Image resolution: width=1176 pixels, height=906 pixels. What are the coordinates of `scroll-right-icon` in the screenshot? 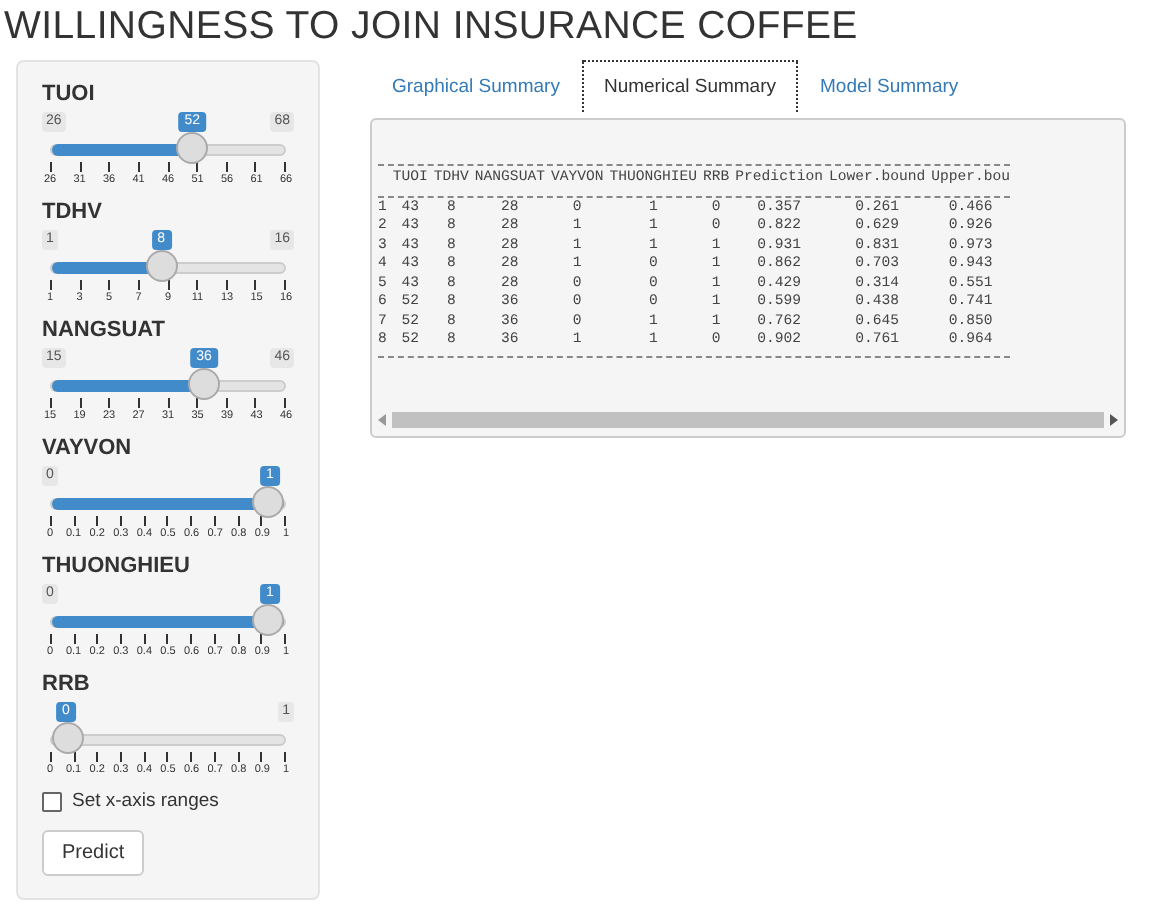 It's located at (1114, 419).